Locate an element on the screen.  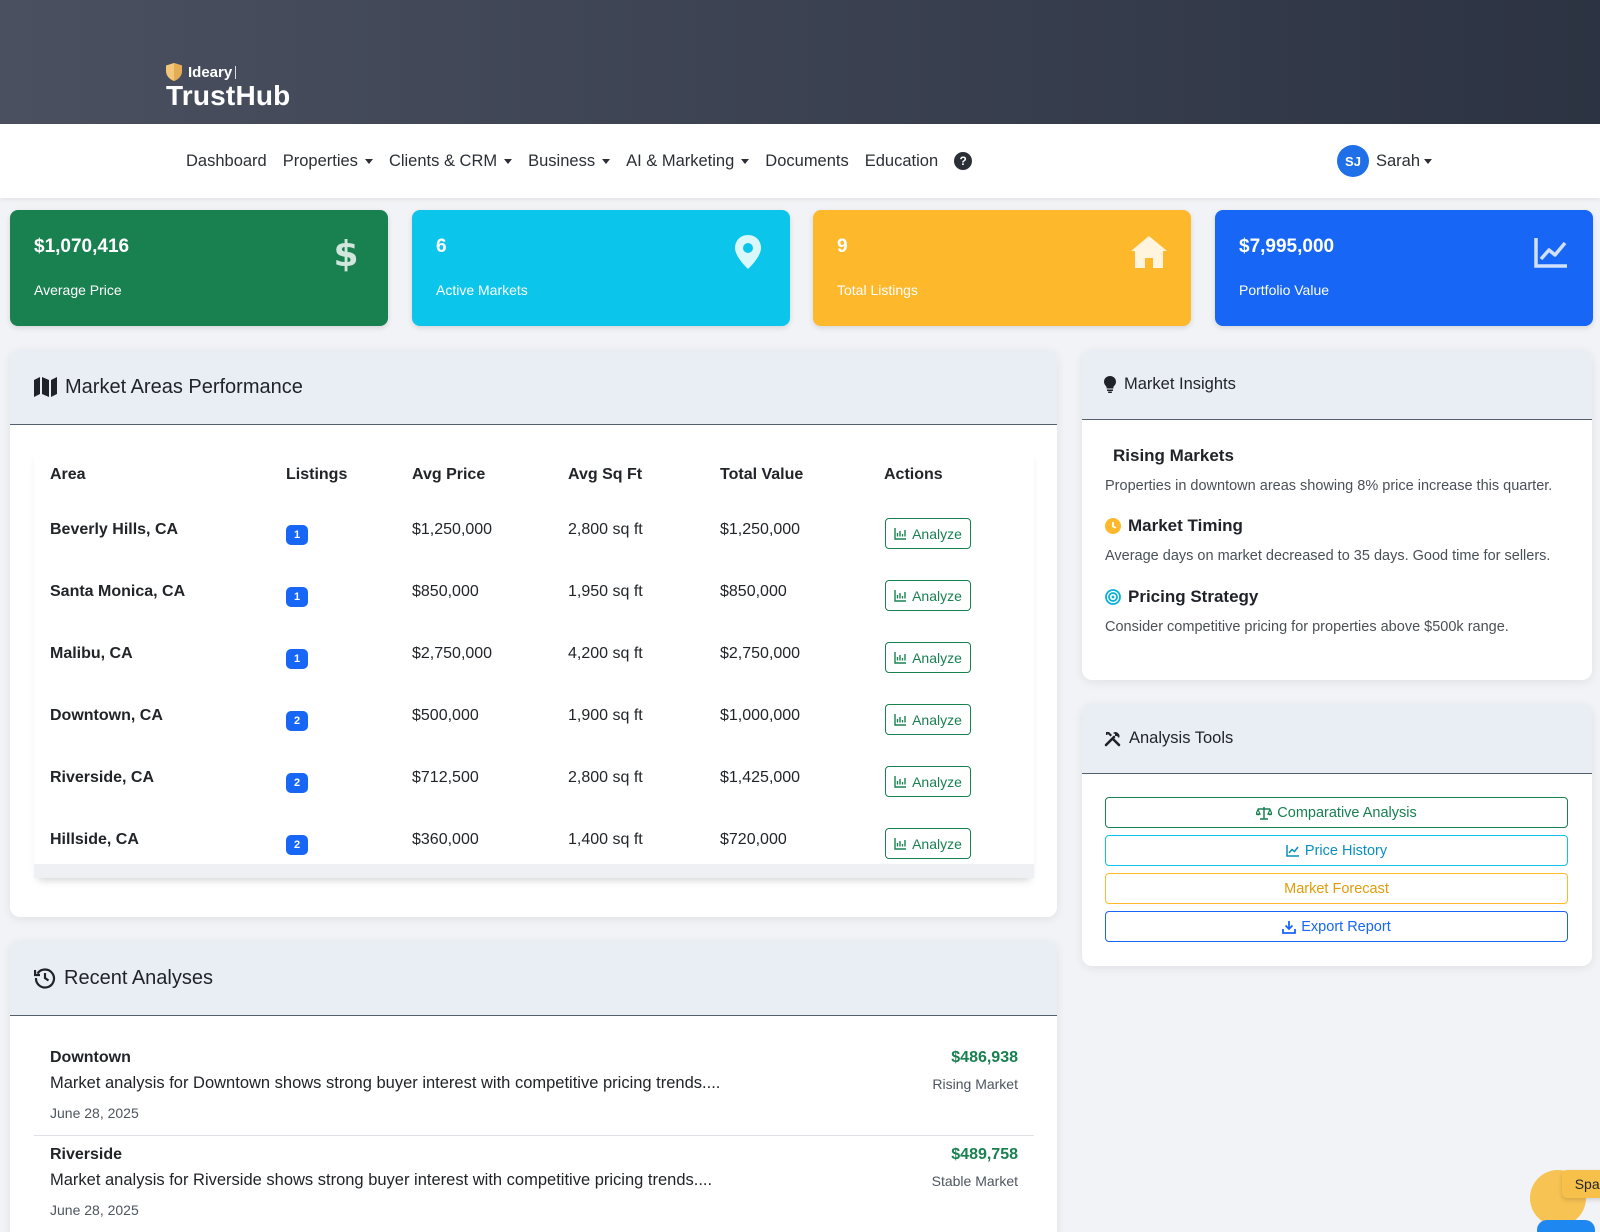
card-title: Recent Analyses is located at coordinates (138, 977).